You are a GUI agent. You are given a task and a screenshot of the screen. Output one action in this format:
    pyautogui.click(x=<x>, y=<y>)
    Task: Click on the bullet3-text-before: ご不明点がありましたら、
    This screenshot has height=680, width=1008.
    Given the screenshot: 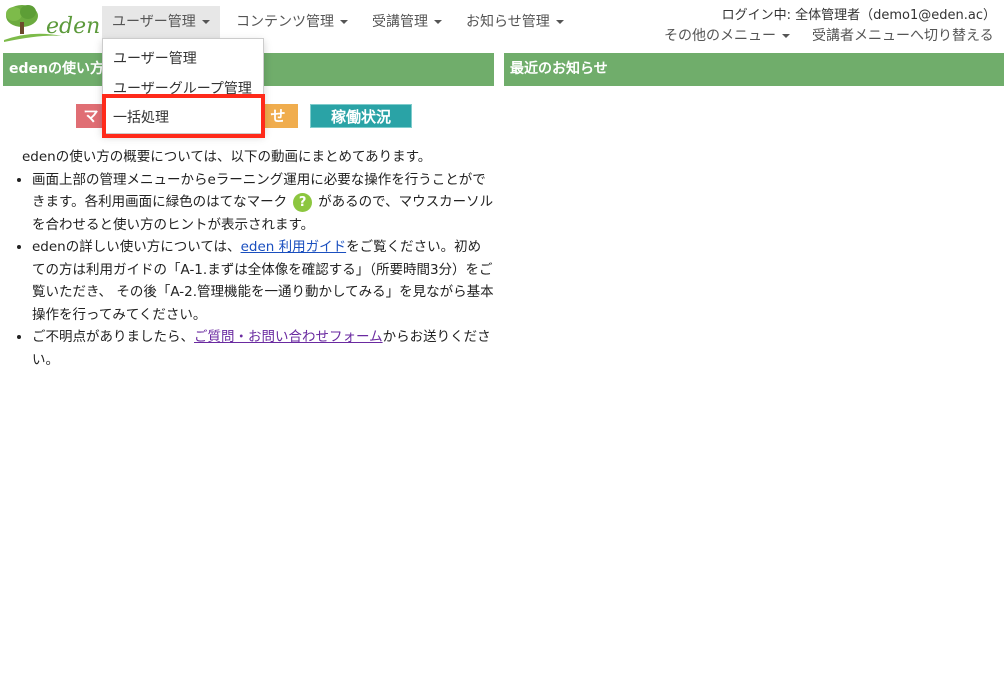 What is the action you would take?
    pyautogui.click(x=113, y=337)
    